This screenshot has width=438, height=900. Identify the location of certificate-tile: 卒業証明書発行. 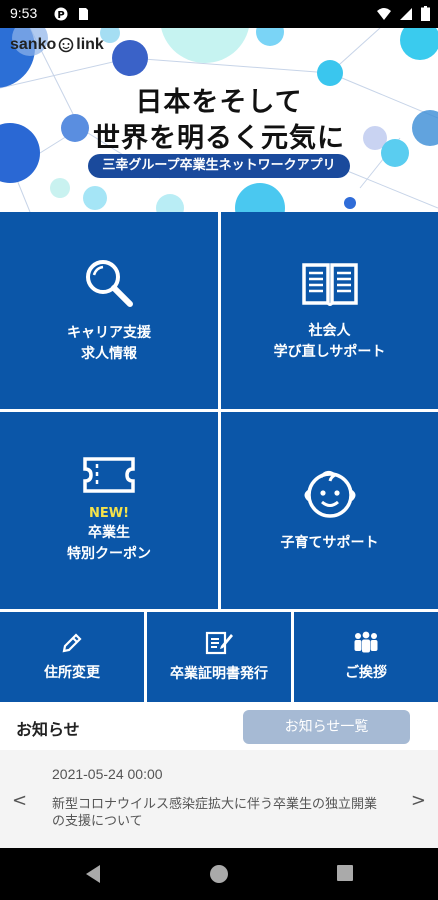
(219, 657).